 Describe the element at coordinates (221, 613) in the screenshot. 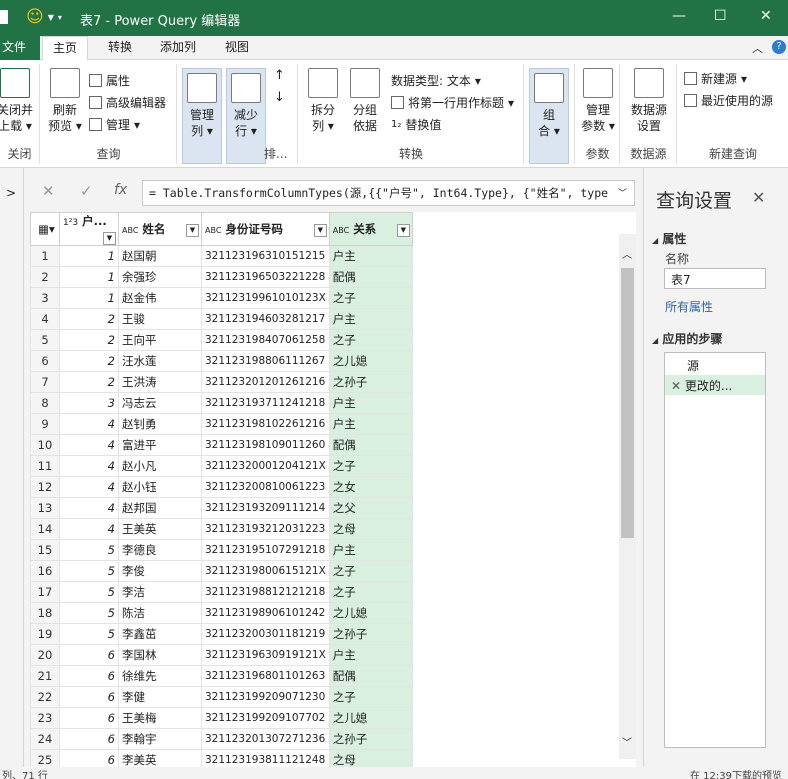

I see `table-row: 18 5 陈洁 321123198906101242 之儿媳` at that location.